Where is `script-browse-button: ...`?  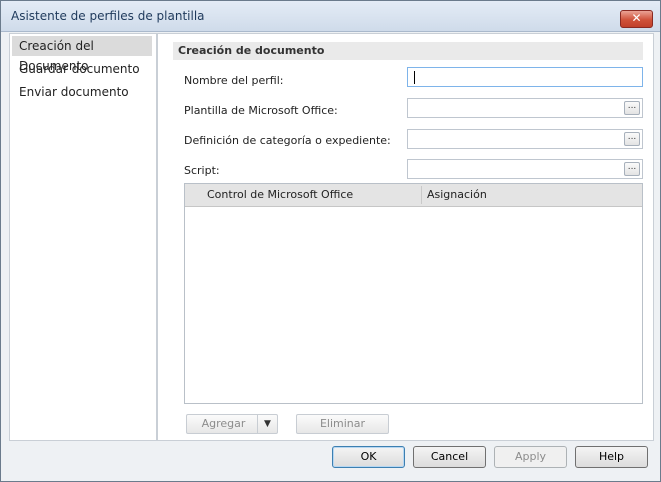 script-browse-button: ... is located at coordinates (632, 169).